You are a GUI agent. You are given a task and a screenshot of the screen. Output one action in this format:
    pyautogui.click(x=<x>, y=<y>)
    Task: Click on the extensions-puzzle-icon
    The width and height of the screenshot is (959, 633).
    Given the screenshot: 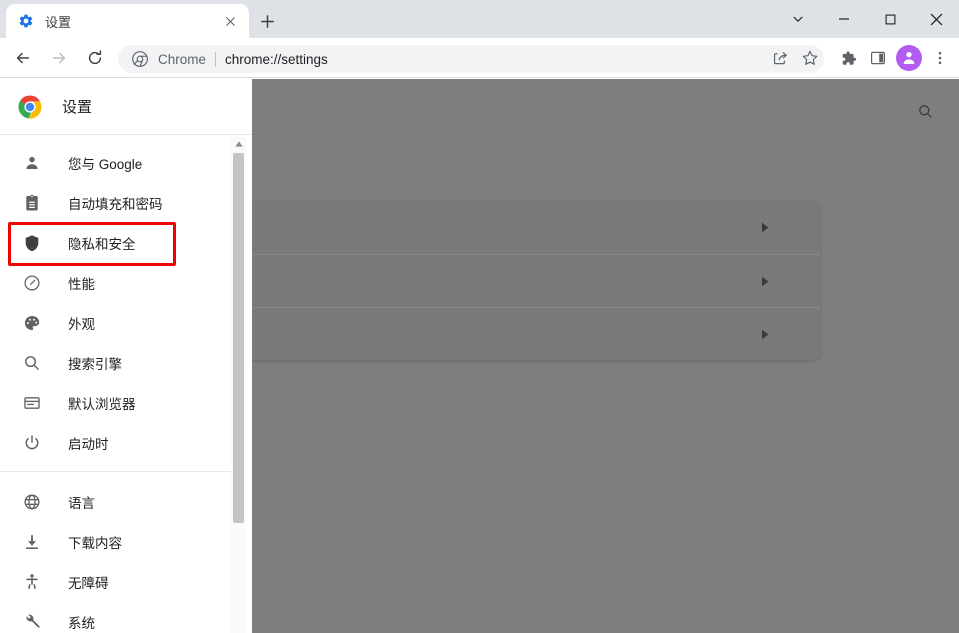 What is the action you would take?
    pyautogui.click(x=848, y=58)
    